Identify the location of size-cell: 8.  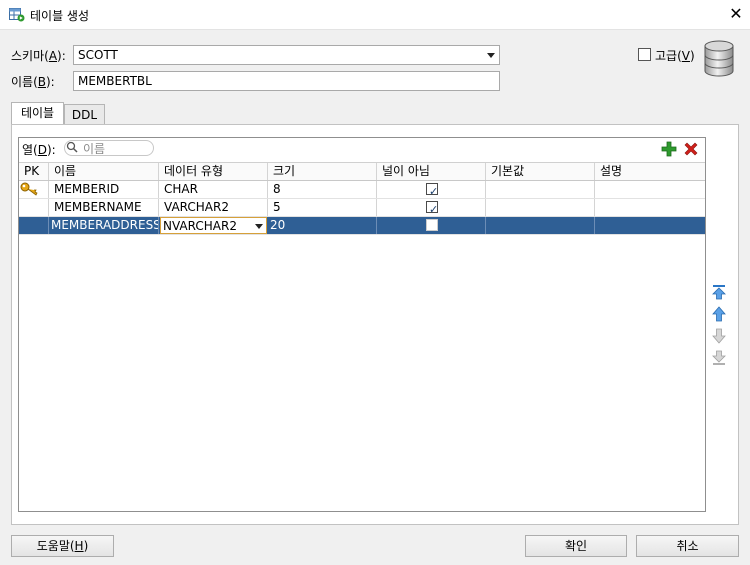
(322, 189).